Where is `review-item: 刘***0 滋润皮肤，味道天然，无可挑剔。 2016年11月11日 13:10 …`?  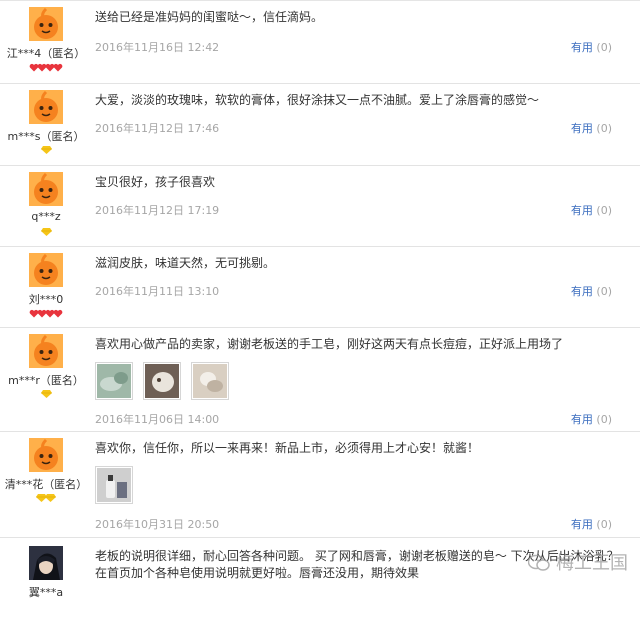
review-item: 刘***0 滋润皮肤，味道天然，无可挑剔。 2016年11月11日 13:10 … is located at coordinates (320, 287).